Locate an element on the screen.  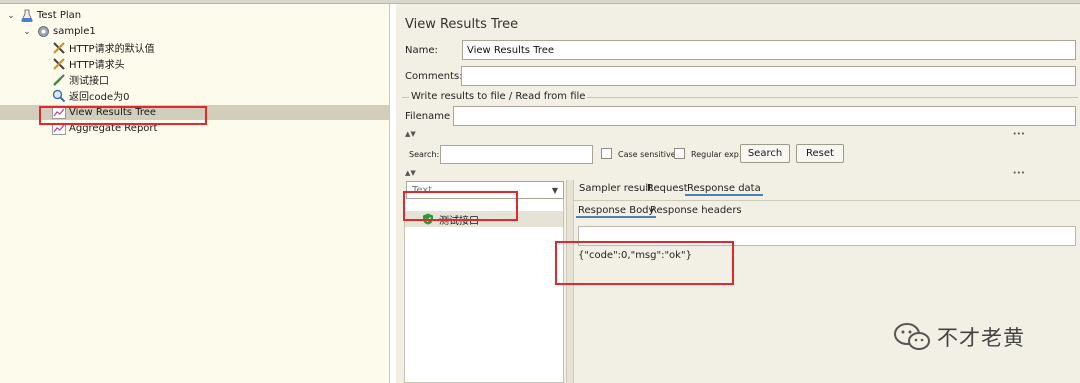
tab-response-data: Response data is located at coordinates (724, 189).